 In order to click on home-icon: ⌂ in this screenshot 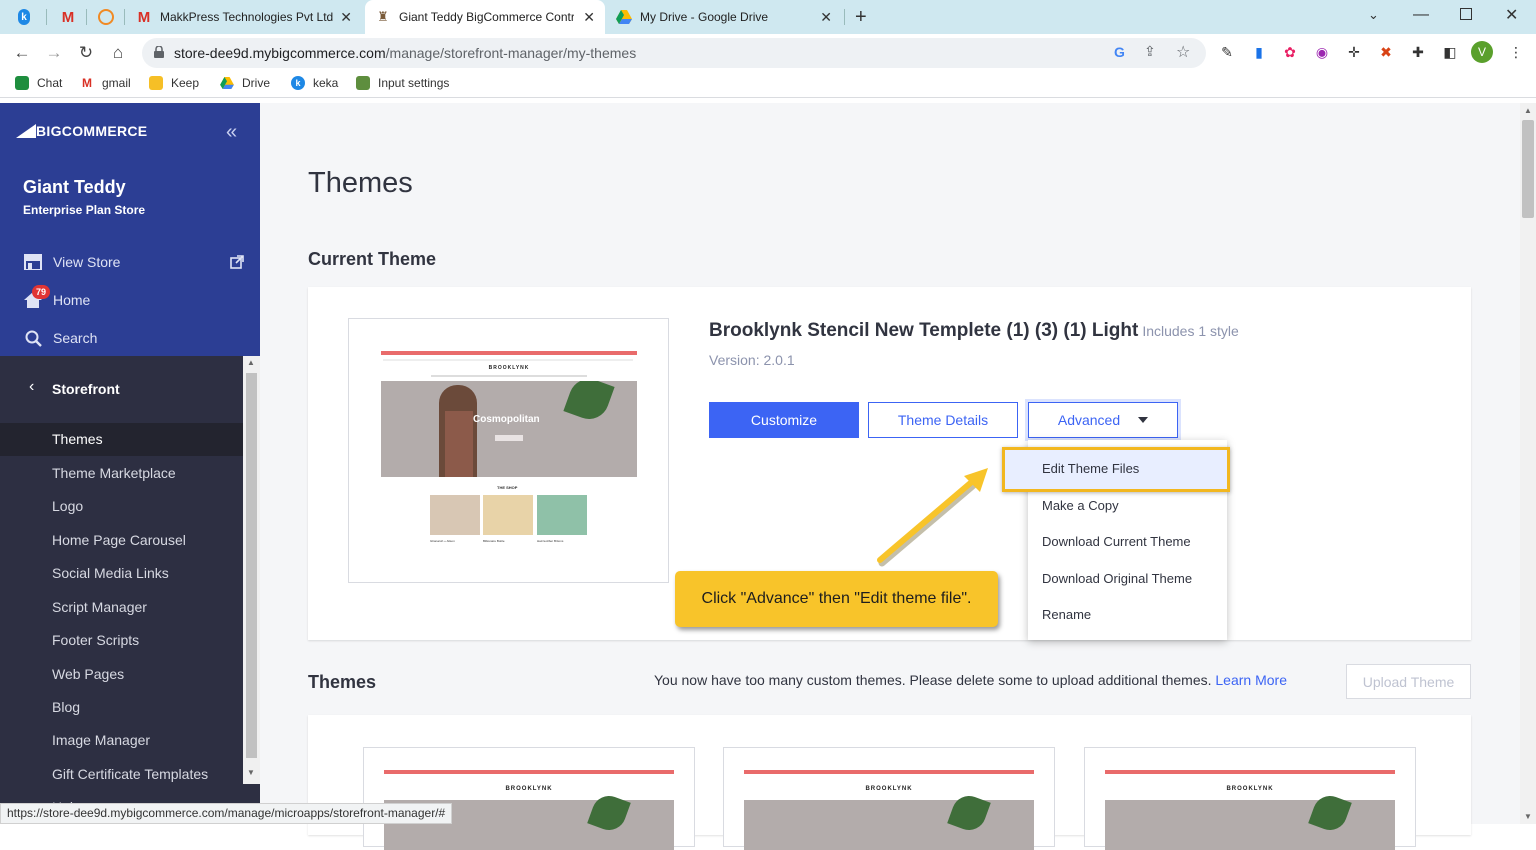, I will do `click(118, 53)`.